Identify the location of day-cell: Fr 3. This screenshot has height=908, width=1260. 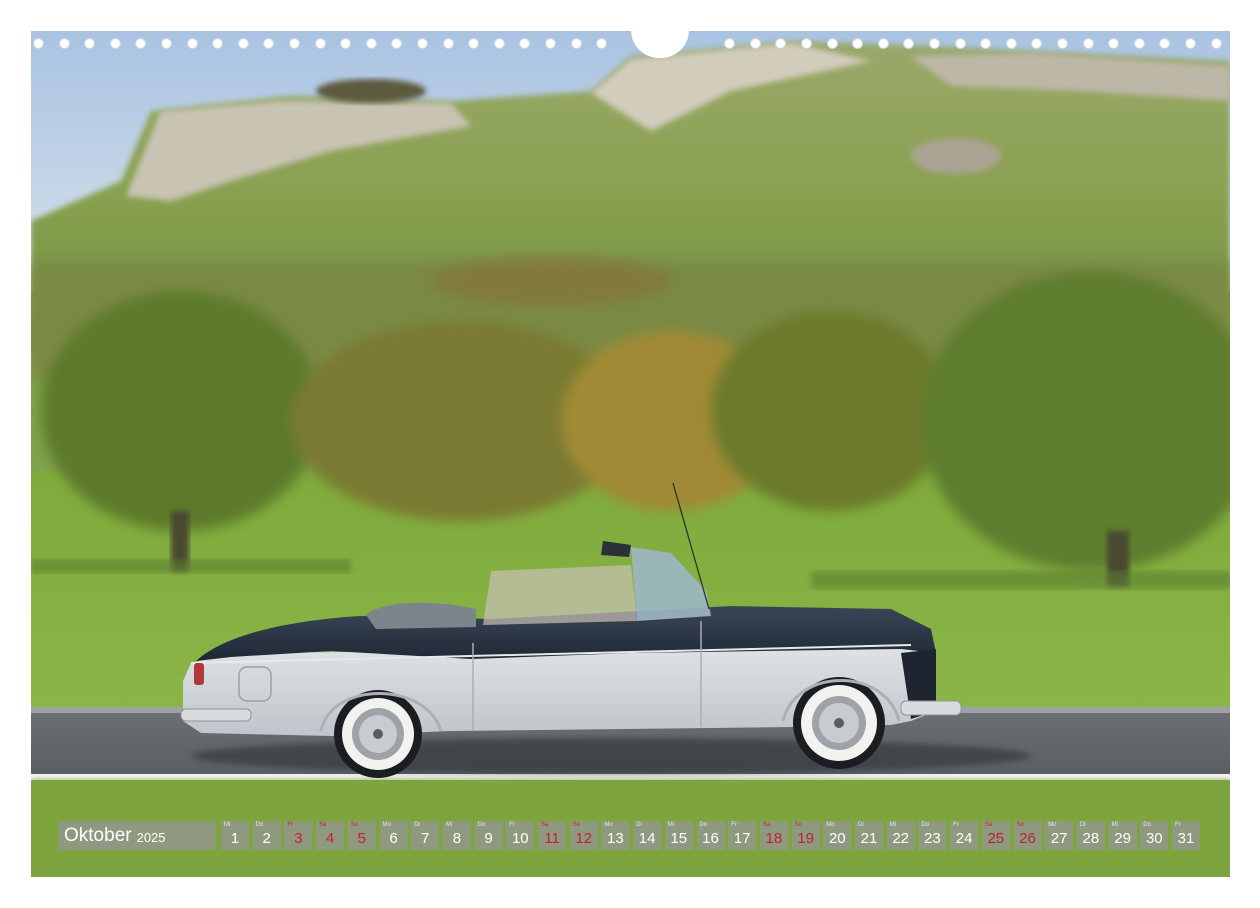
(298, 835).